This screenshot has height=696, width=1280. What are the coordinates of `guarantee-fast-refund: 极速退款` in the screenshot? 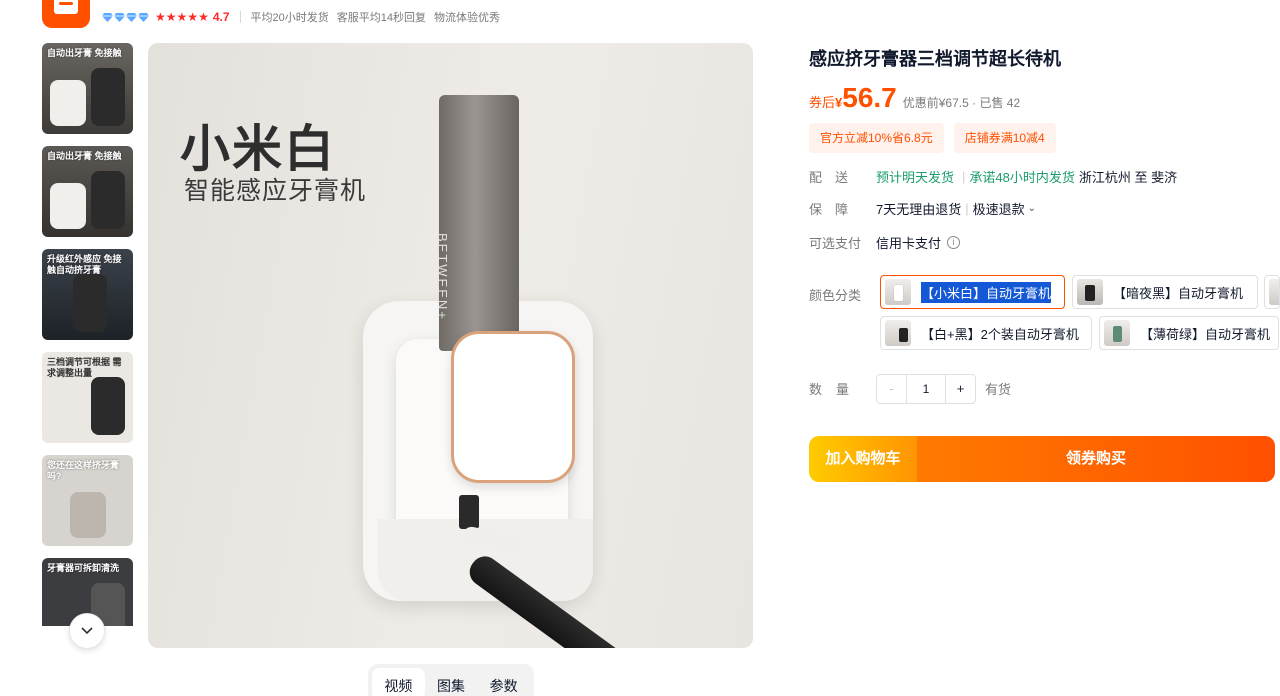 It's located at (999, 208).